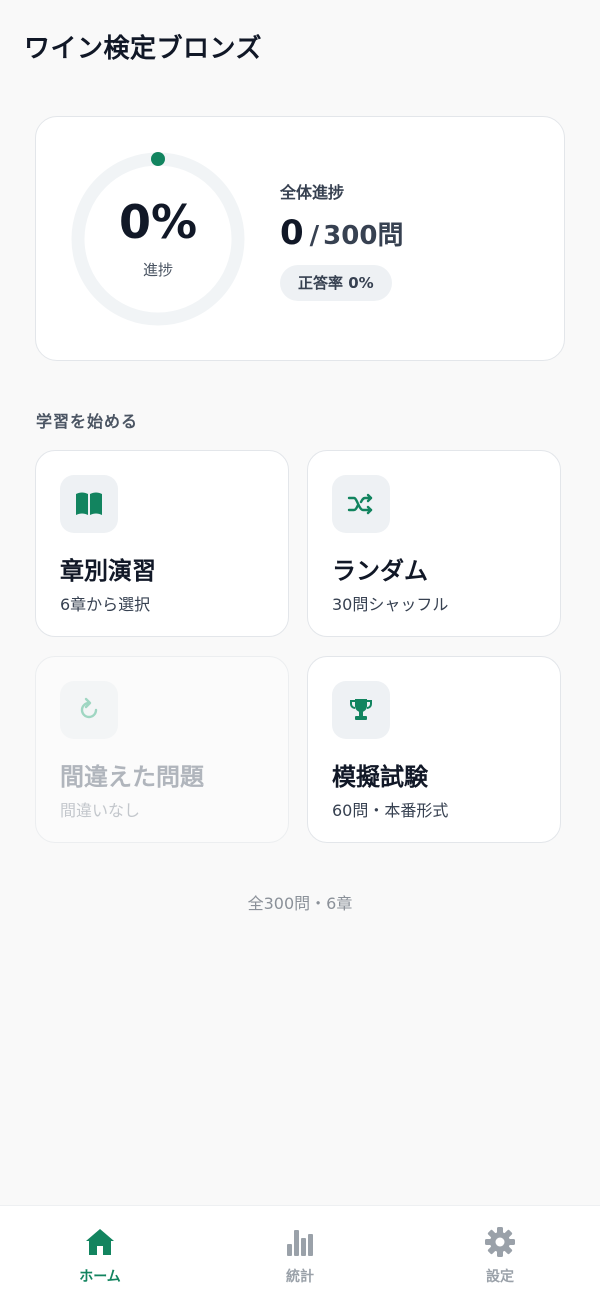 Image resolution: width=600 pixels, height=1300 pixels. I want to click on question-count: 0/300問, so click(341, 233).